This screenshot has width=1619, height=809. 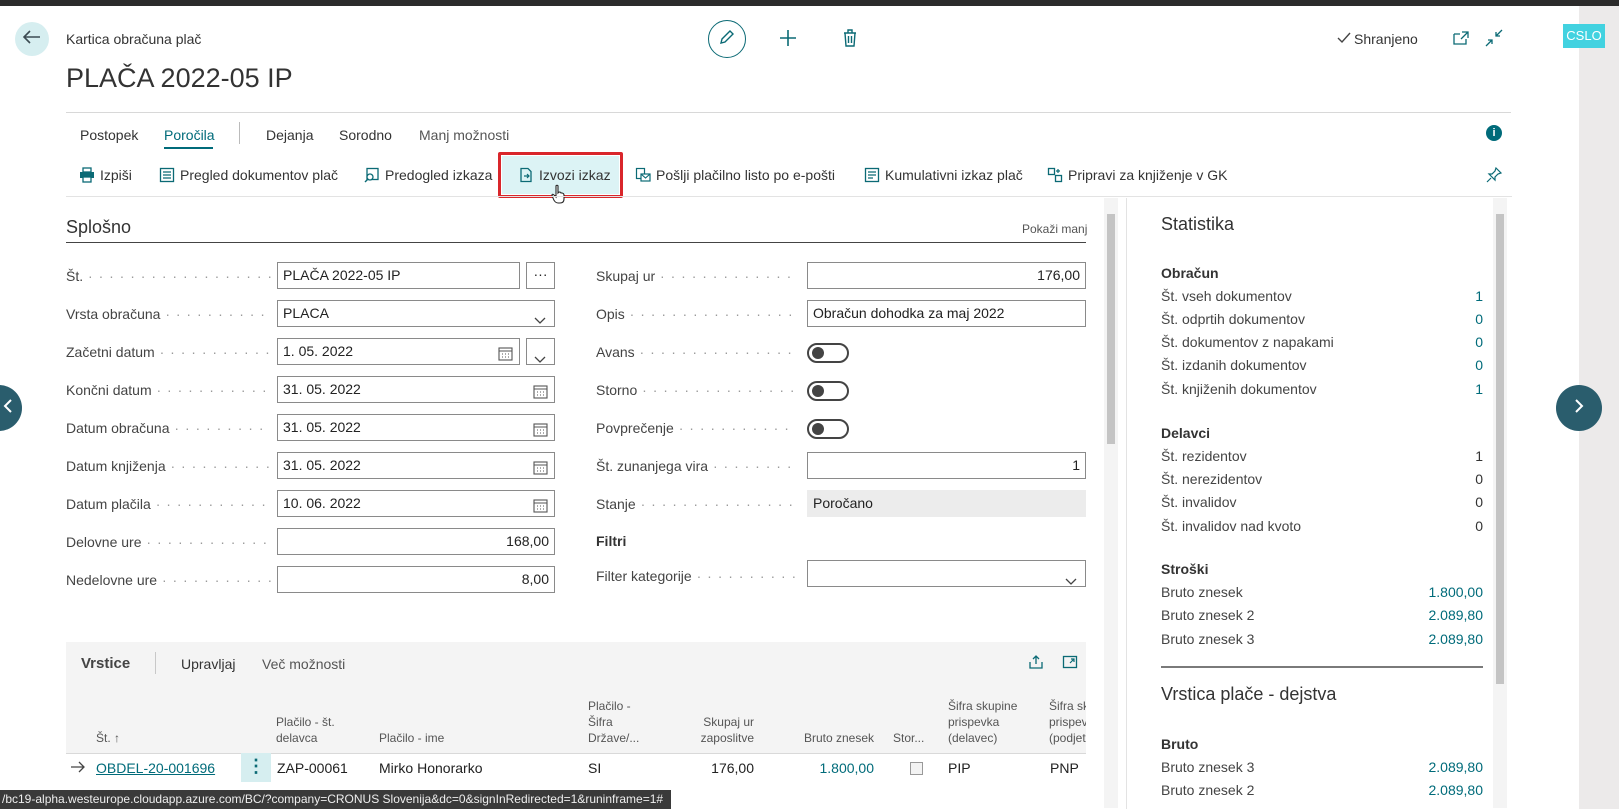 I want to click on input-st-zunanjega-vira: 1, so click(x=946, y=465).